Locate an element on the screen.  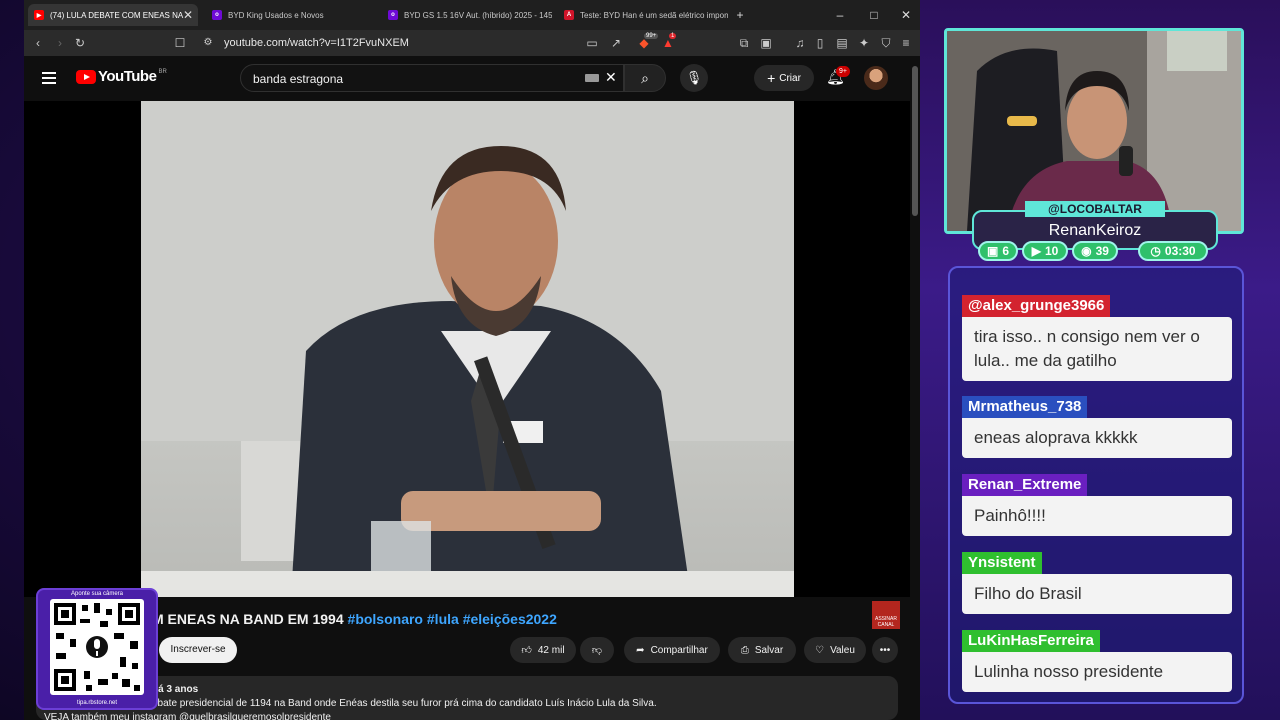
forward-icon: › is located at coordinates (60, 43).